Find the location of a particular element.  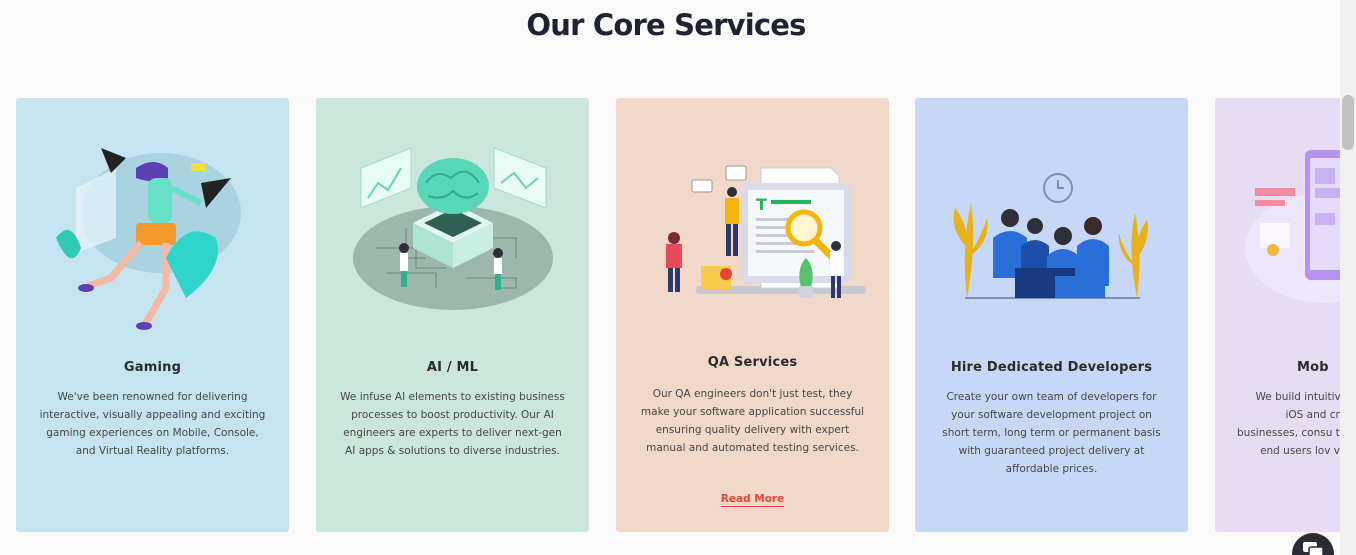

developer-team-illustration is located at coordinates (1051, 233).